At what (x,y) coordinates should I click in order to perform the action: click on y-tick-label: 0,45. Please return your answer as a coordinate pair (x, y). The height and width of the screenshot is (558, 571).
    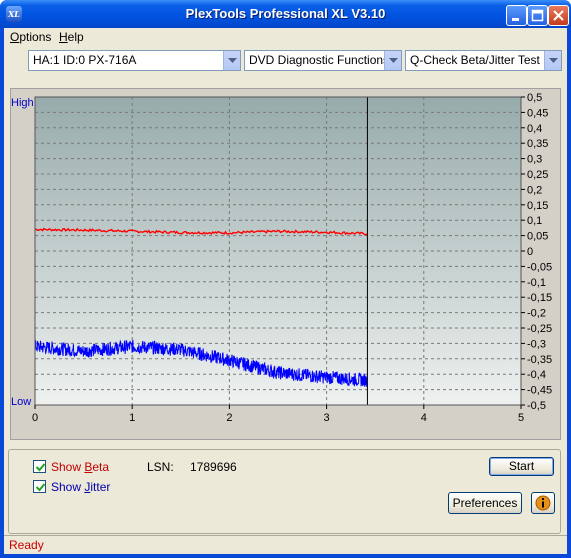
    Looking at the image, I should click on (537, 113).